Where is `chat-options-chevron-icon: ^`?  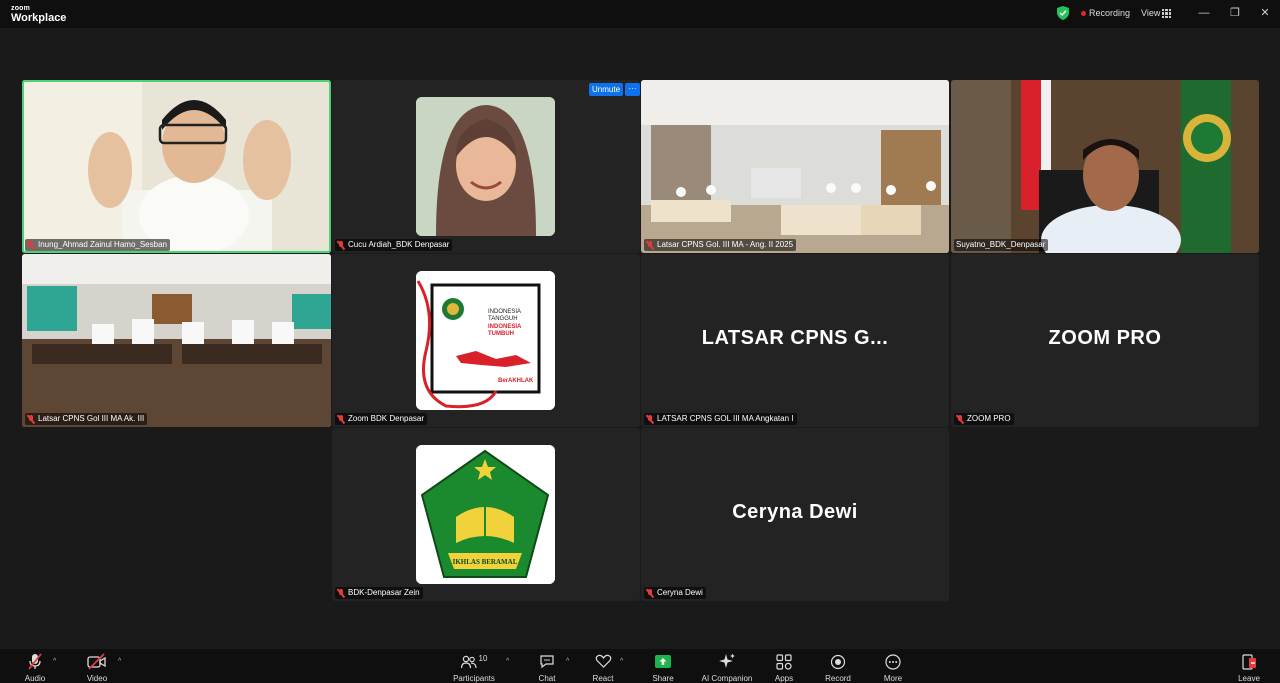 chat-options-chevron-icon: ^ is located at coordinates (567, 661).